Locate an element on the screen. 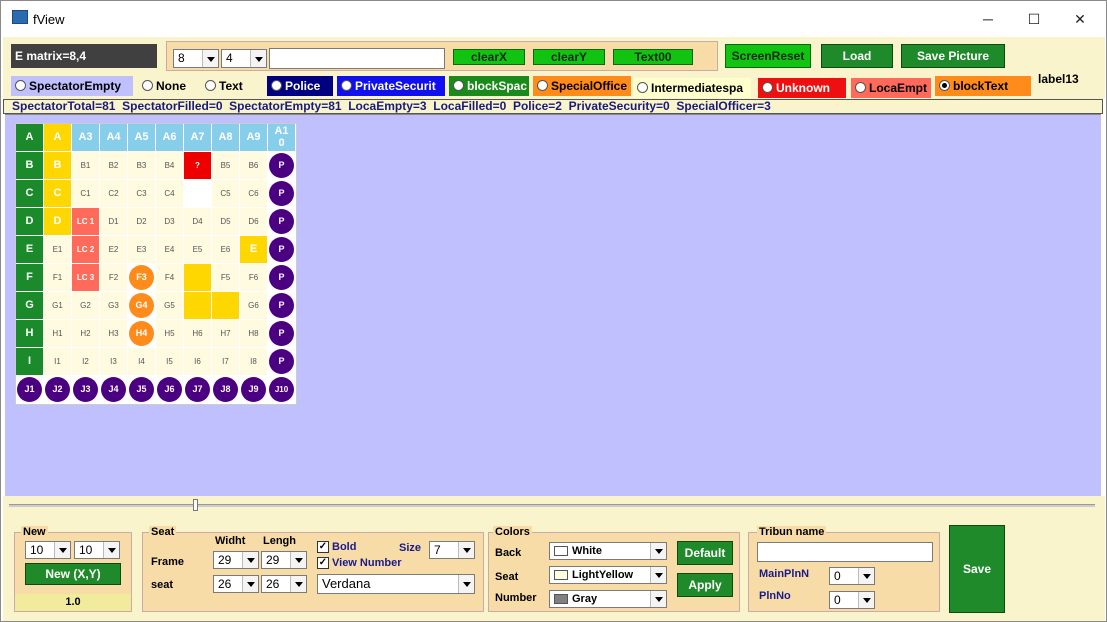 The width and height of the screenshot is (1107, 622). view-number-checkbox: ✓ View Number is located at coordinates (359, 563).